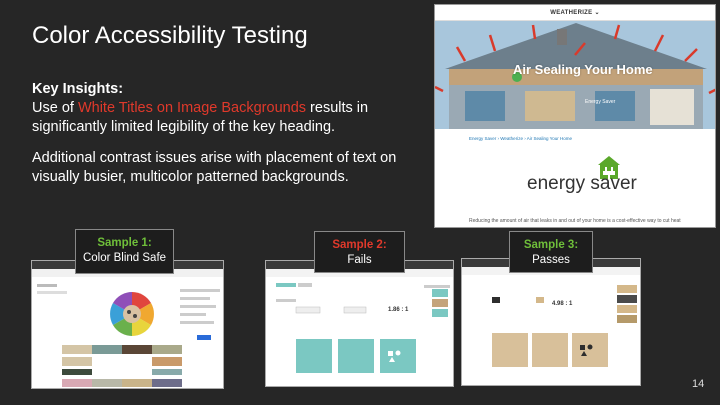  Describe the element at coordinates (359, 252) in the screenshot. I see `sample-2-label: Sample 2: Fails` at that location.